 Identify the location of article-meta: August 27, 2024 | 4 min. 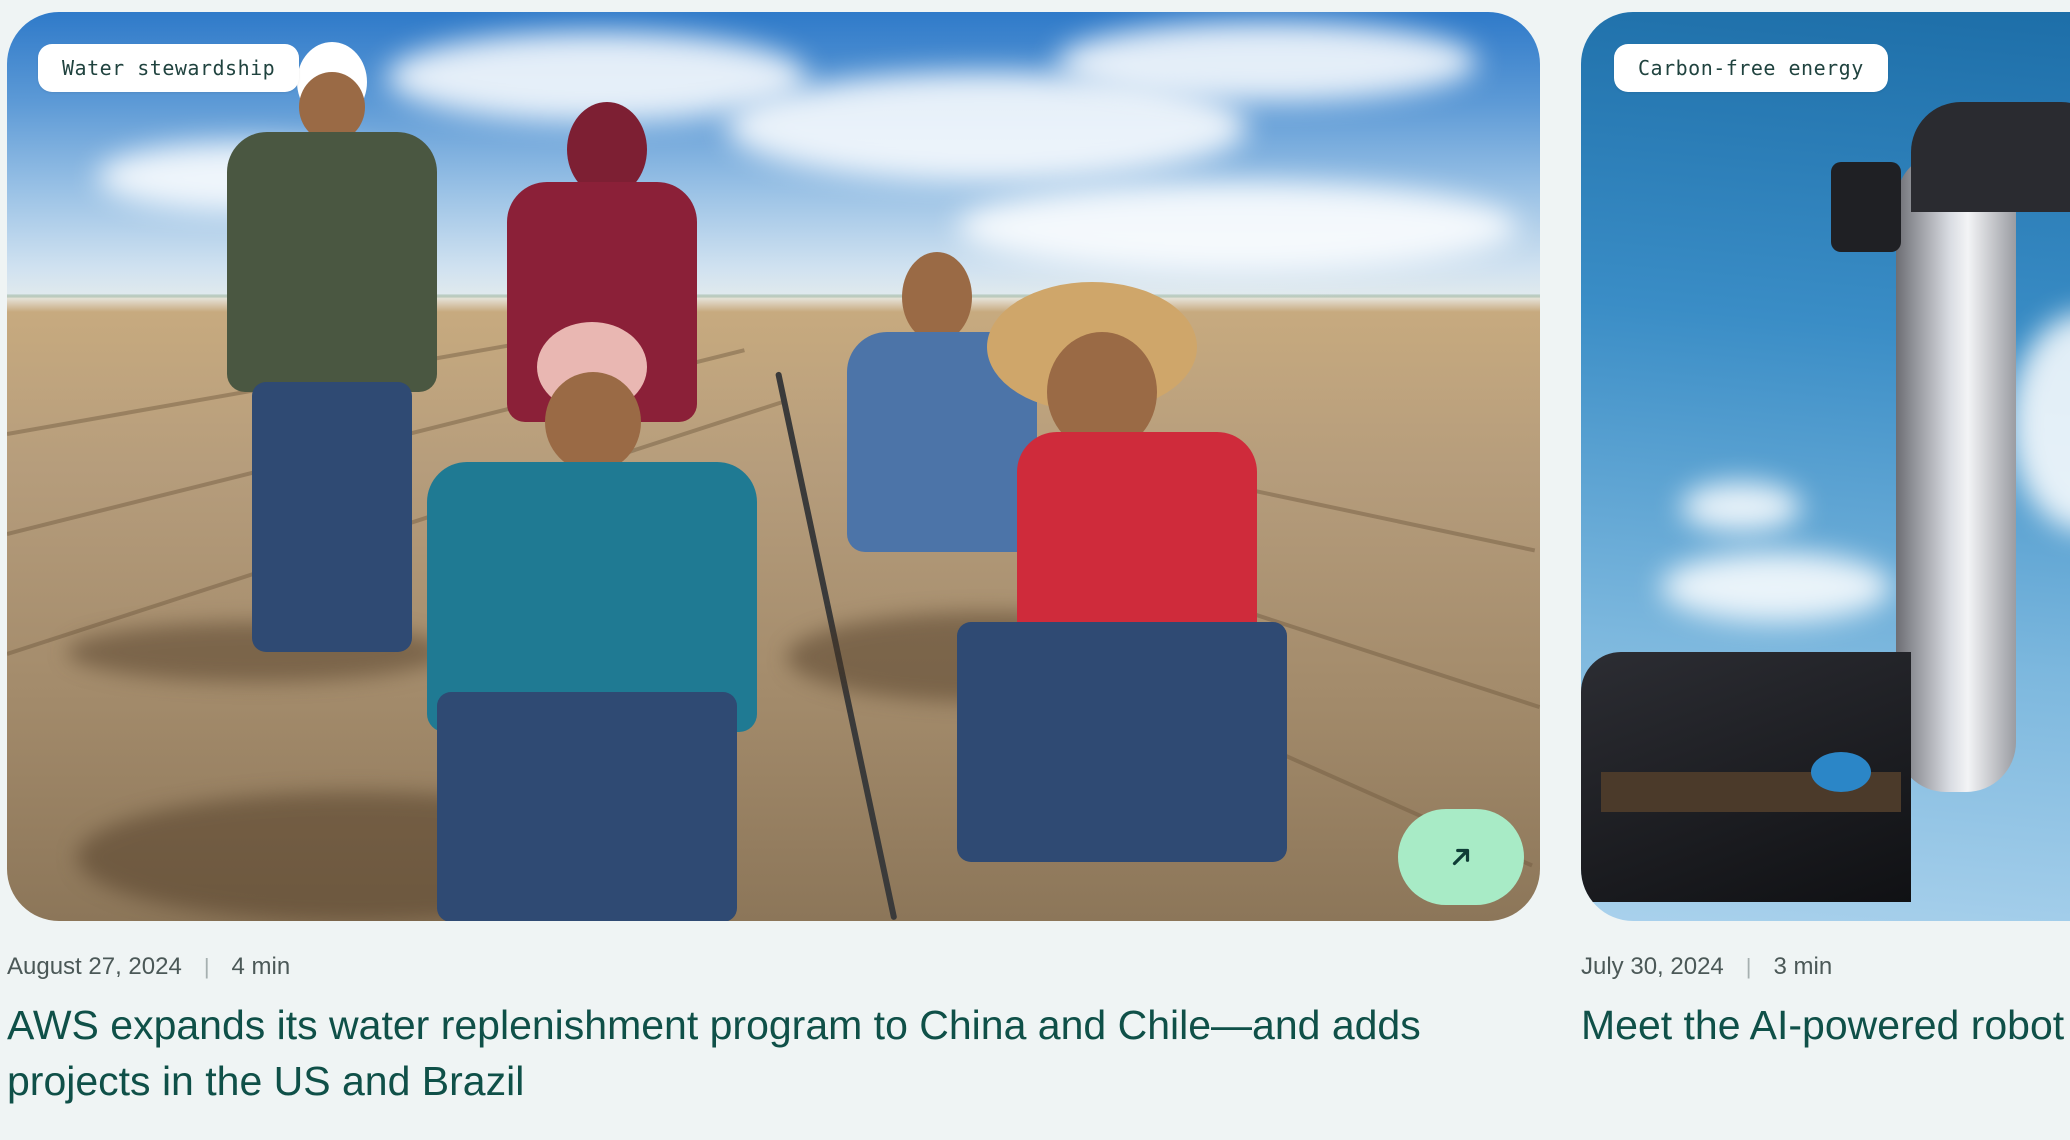
(773, 967).